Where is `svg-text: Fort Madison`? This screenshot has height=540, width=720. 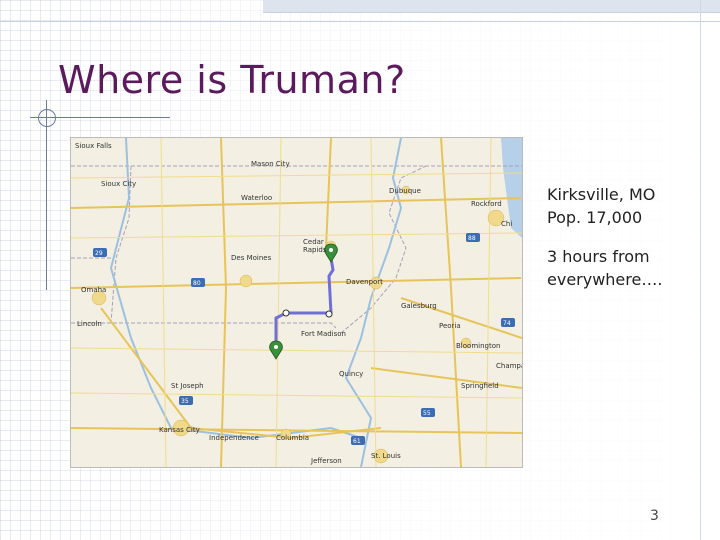 svg-text: Fort Madison is located at coordinates (323, 334).